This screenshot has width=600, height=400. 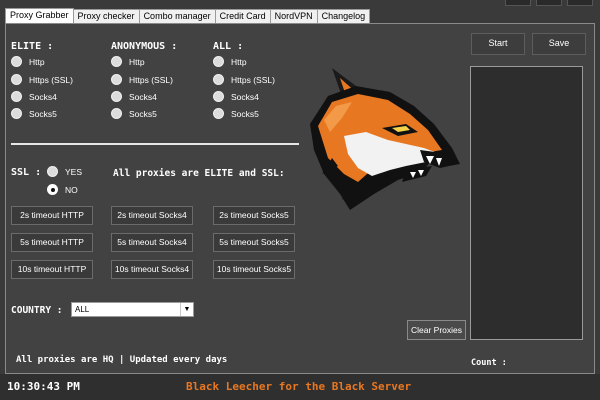 I want to click on anonymous-https-option: Https (SSL), so click(x=142, y=79).